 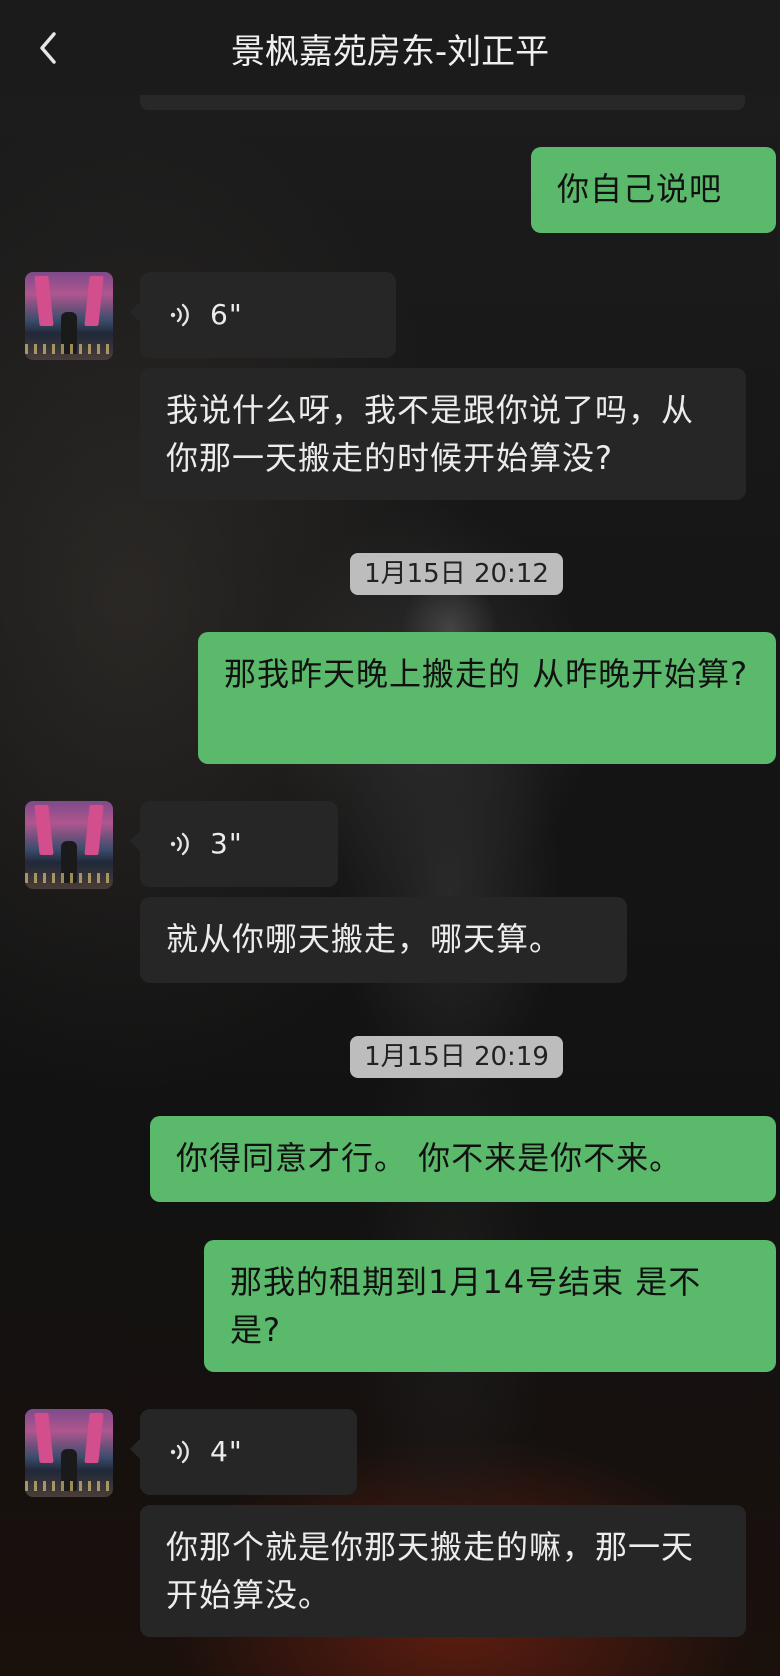 I want to click on message-text: 那我昨天晚上搬走的 从昨晚开始算?, so click(x=486, y=674).